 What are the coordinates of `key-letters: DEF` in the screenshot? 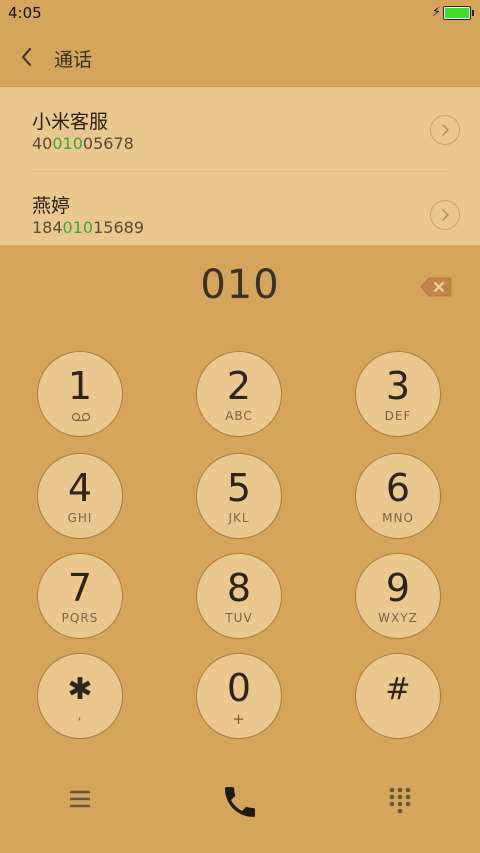 It's located at (398, 416).